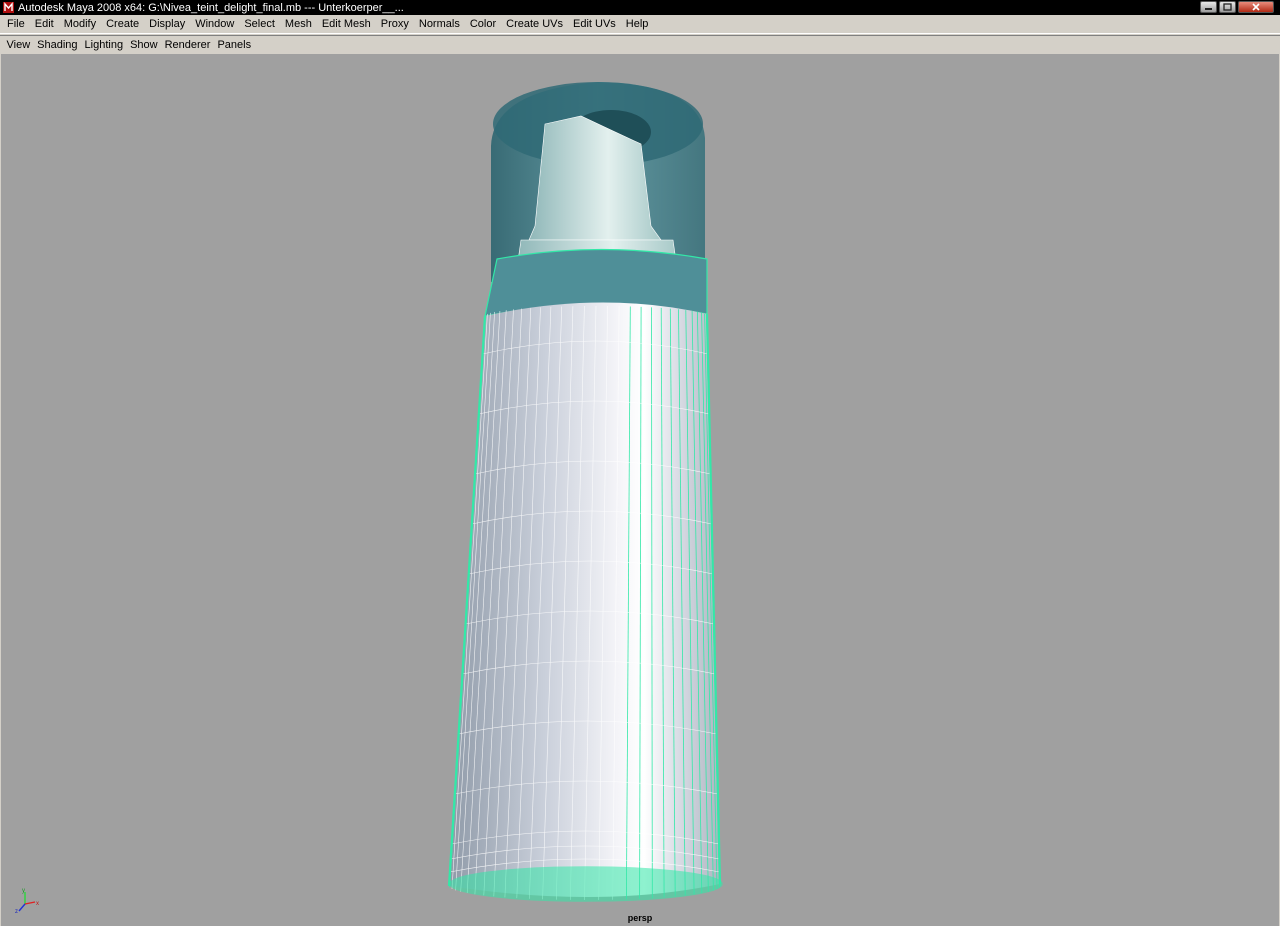 Image resolution: width=1280 pixels, height=926 pixels. I want to click on panel-menu-view: View, so click(18, 45).